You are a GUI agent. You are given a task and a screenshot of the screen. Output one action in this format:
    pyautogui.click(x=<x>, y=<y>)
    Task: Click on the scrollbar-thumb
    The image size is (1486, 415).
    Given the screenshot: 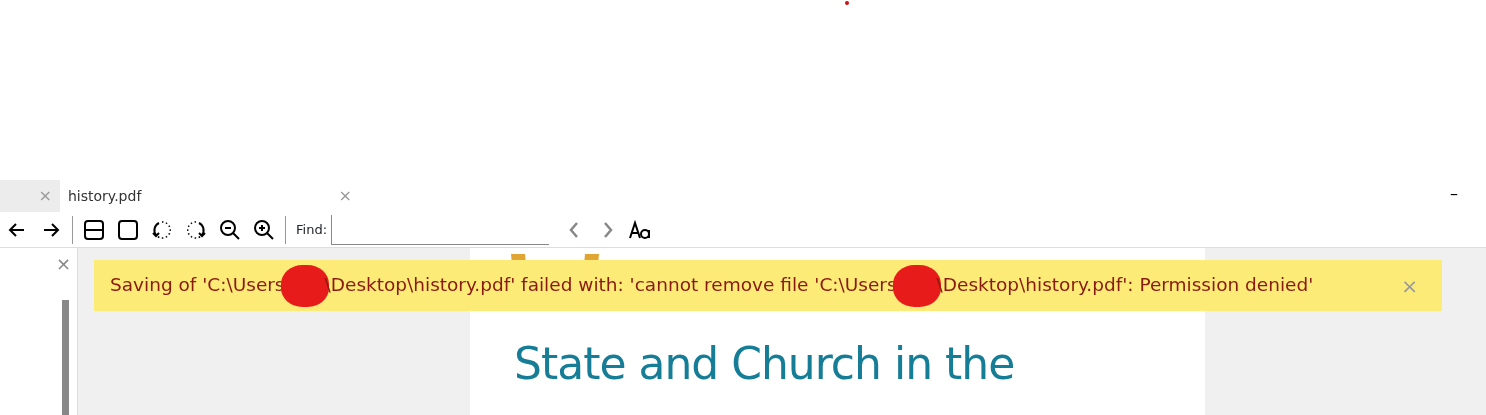 What is the action you would take?
    pyautogui.click(x=65, y=357)
    